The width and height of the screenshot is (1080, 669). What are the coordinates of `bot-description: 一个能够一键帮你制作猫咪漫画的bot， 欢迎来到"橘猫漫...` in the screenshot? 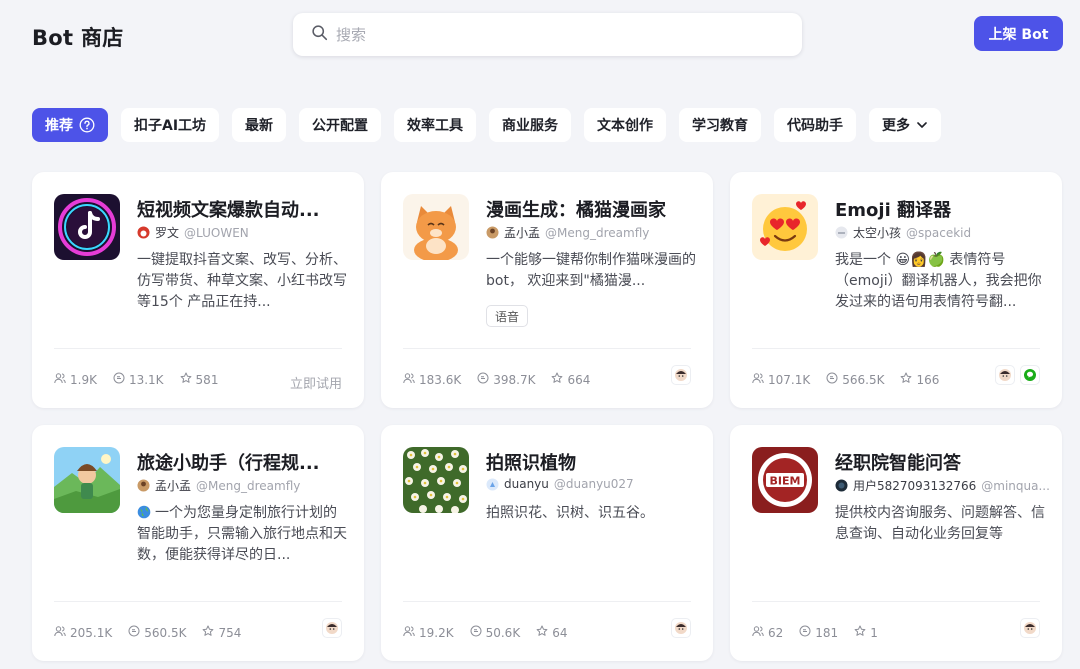 It's located at (591, 270).